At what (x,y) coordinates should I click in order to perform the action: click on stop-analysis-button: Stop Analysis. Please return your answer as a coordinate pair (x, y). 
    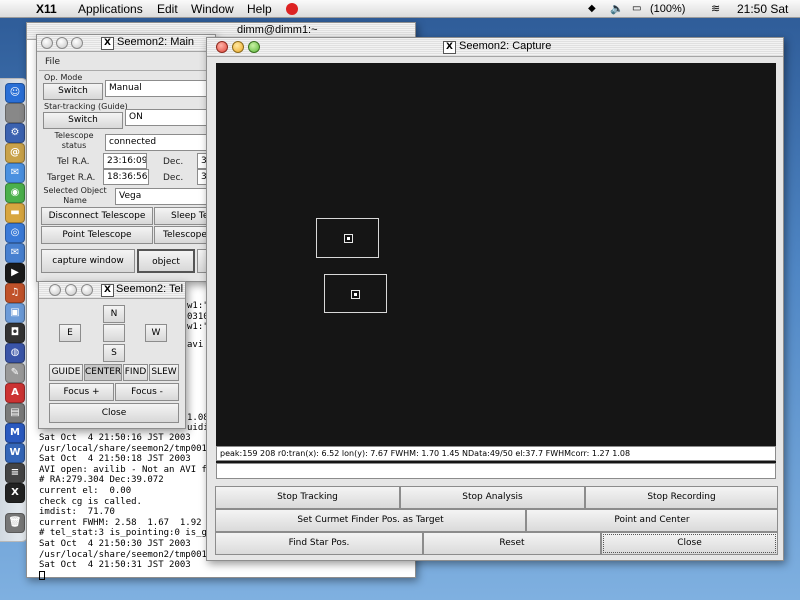
    Looking at the image, I should click on (492, 497).